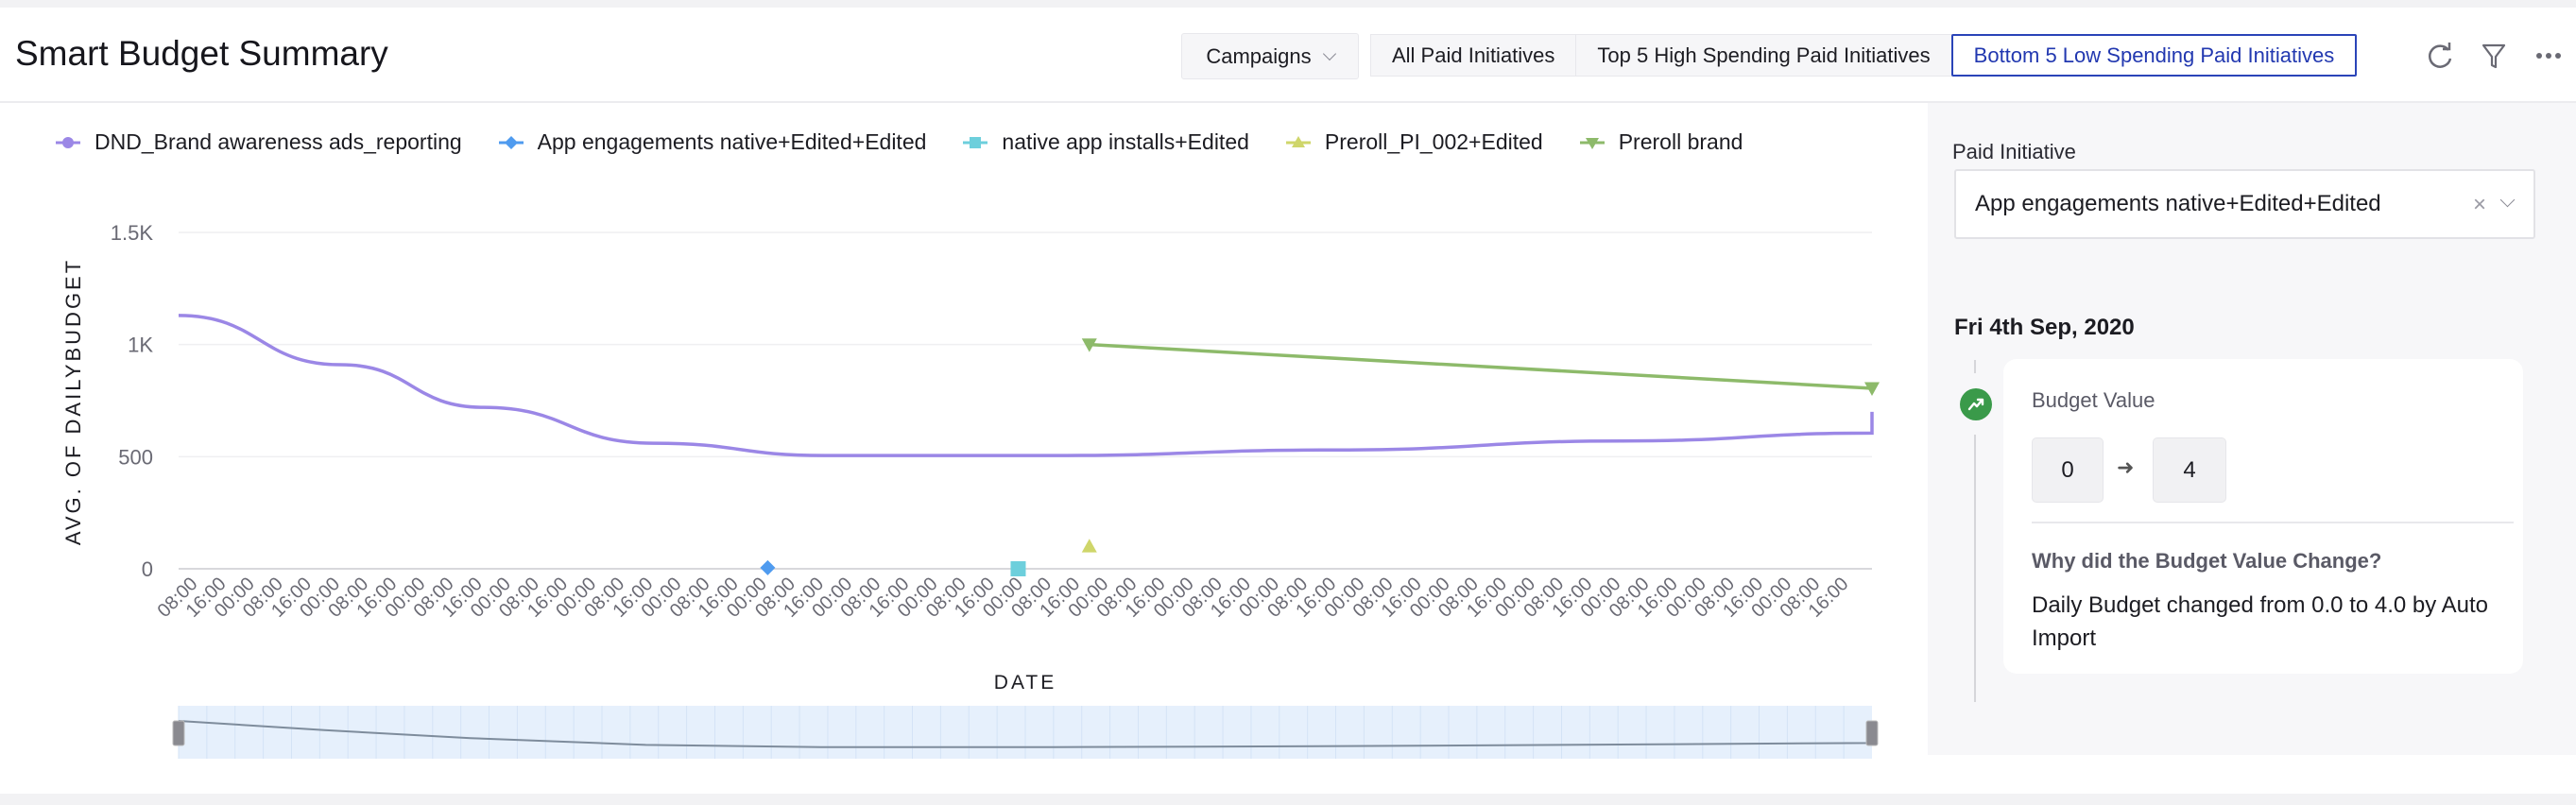 Image resolution: width=2576 pixels, height=805 pixels. Describe the element at coordinates (135, 457) in the screenshot. I see `y-tick-label: 500` at that location.